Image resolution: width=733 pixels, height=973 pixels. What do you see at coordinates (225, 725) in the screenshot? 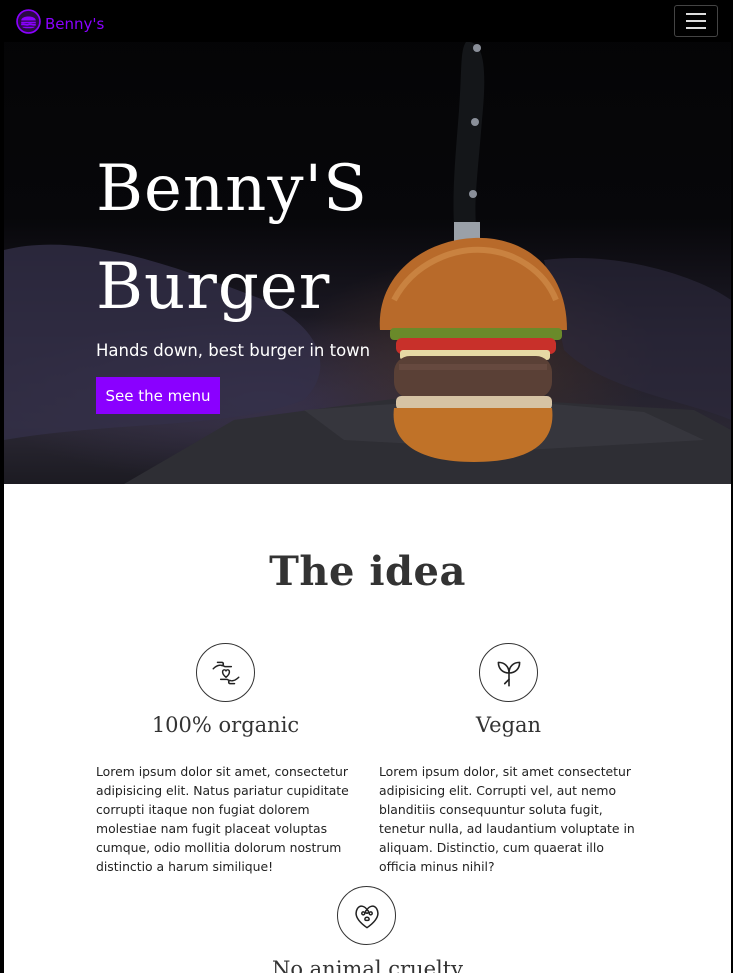
I see `feature-title-organic: 100% organic` at bounding box center [225, 725].